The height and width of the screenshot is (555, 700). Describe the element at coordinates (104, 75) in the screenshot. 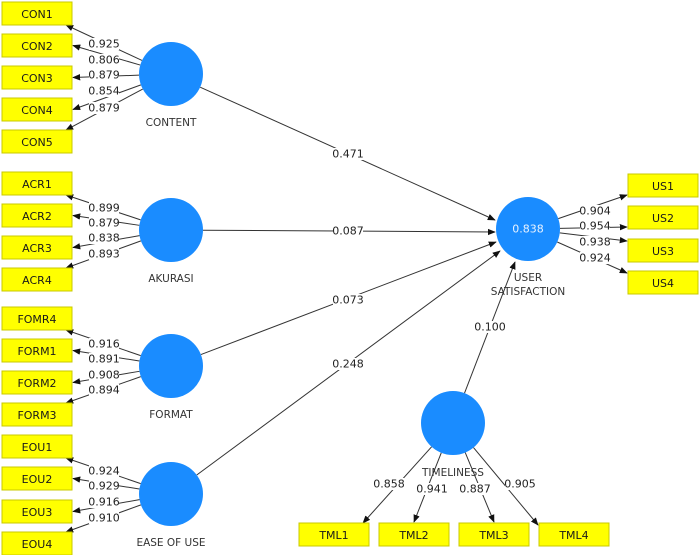

I see `loading-value-con3: 0.879` at that location.